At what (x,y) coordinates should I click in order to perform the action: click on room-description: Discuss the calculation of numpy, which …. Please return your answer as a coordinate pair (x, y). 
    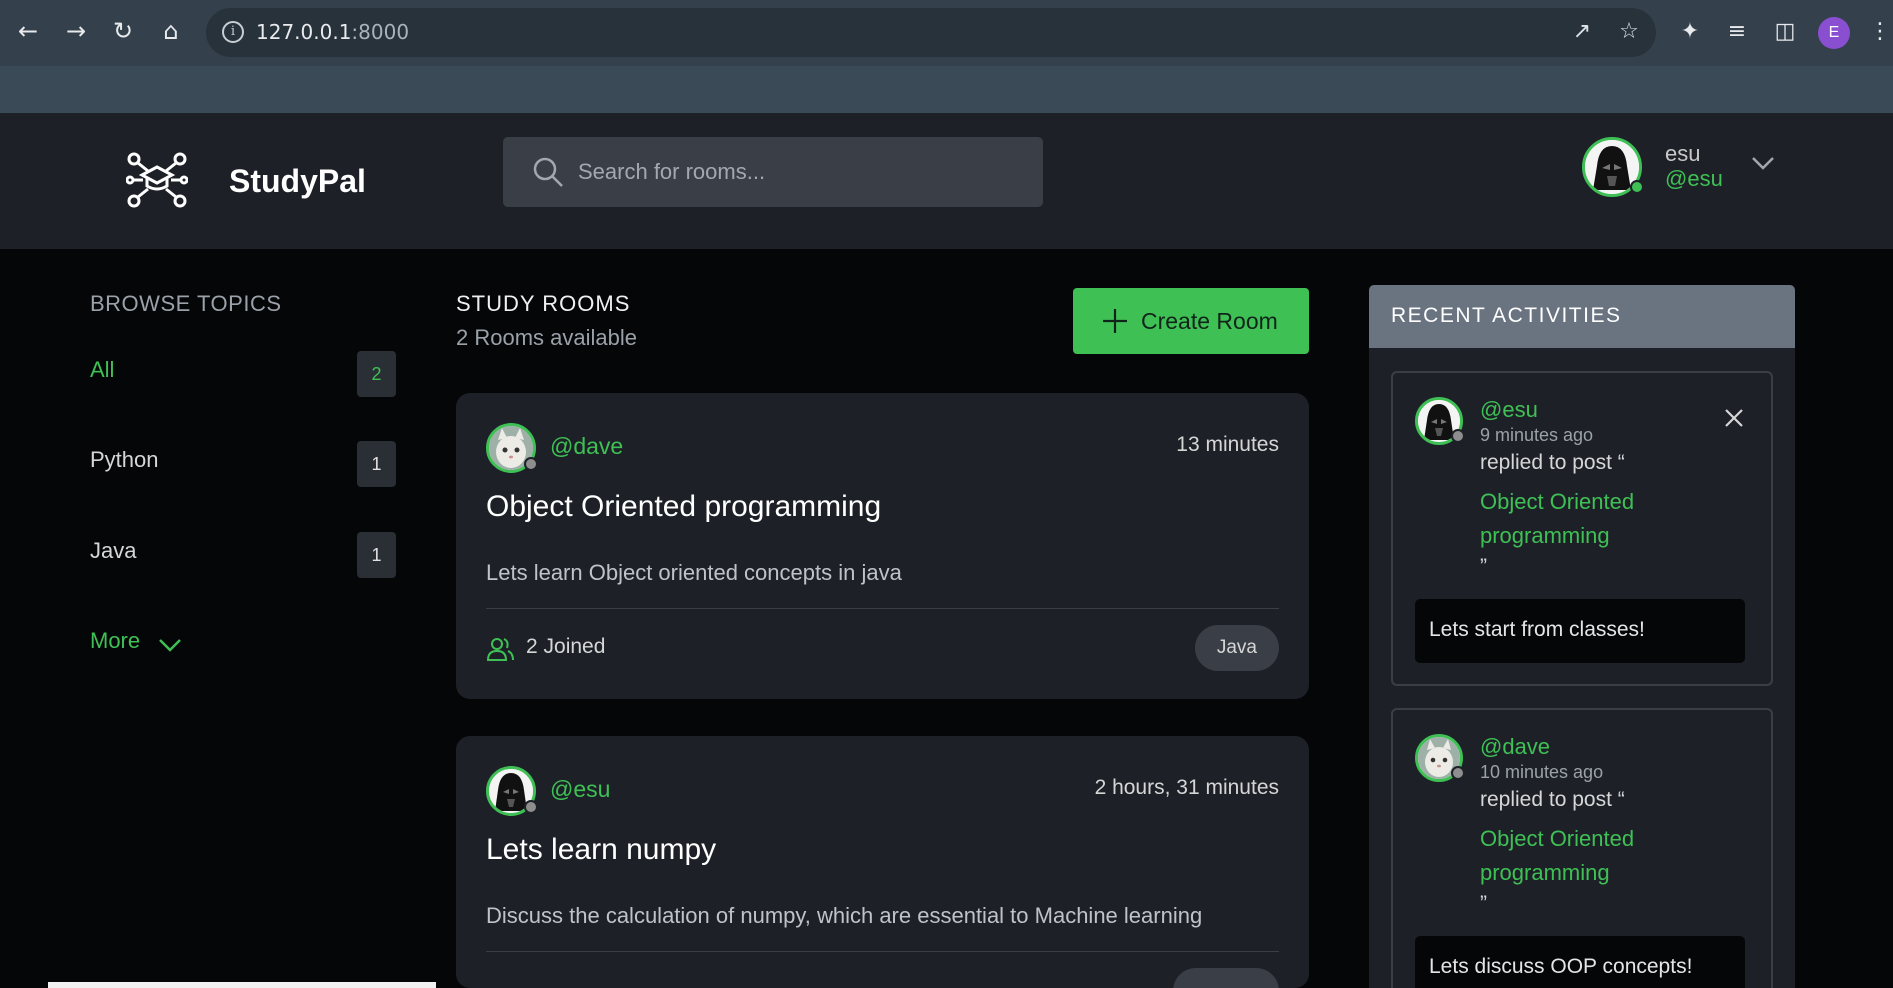
    Looking at the image, I should click on (844, 915).